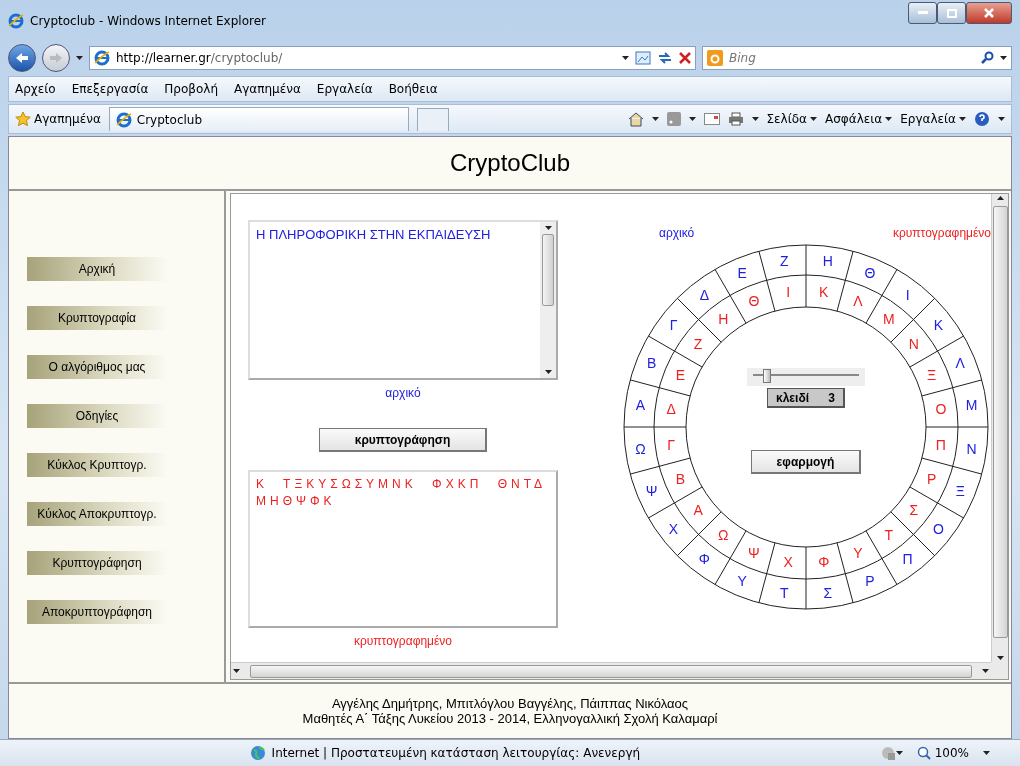 This screenshot has height=766, width=1020. What do you see at coordinates (791, 119) in the screenshot?
I see `command-menu: Σελίδα` at bounding box center [791, 119].